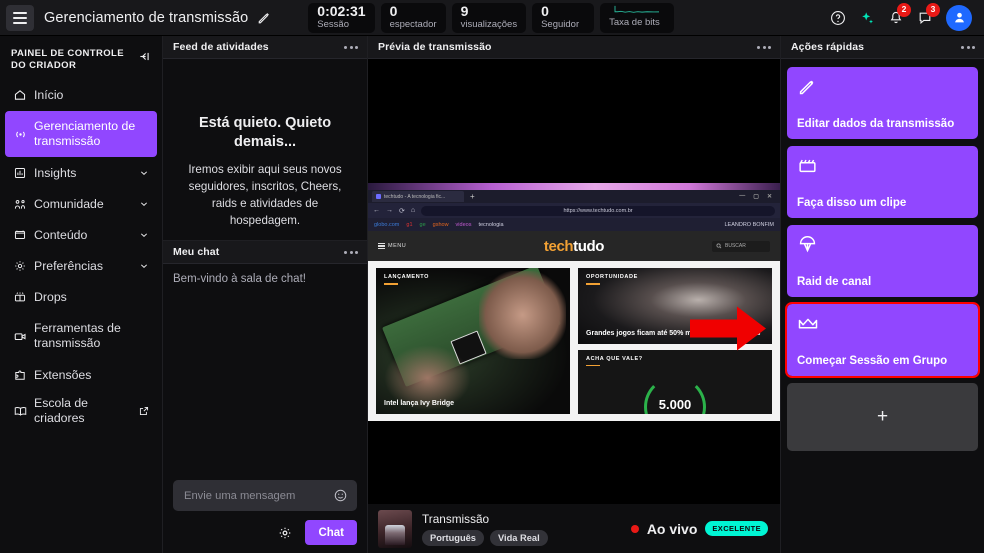 The height and width of the screenshot is (553, 984). Describe the element at coordinates (419, 403) in the screenshot. I see `article-headline: Intel lança Ivy Bridge` at that location.